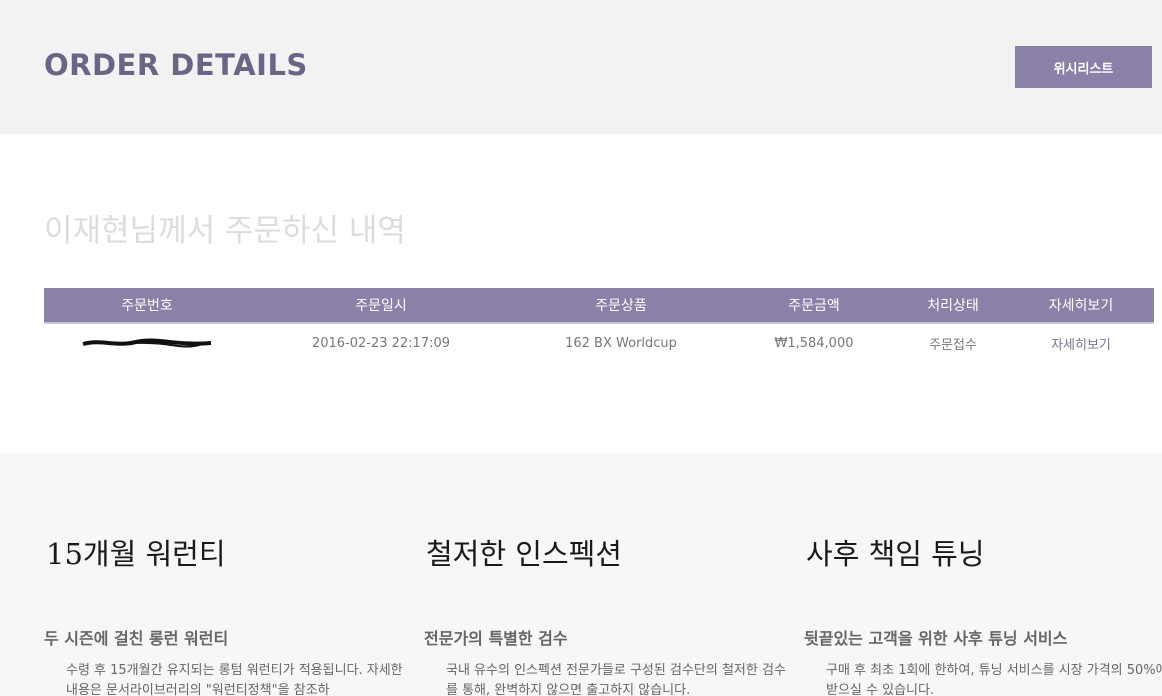 This screenshot has height=696, width=1162. I want to click on column-header-order-no: 주문번호, so click(147, 306).